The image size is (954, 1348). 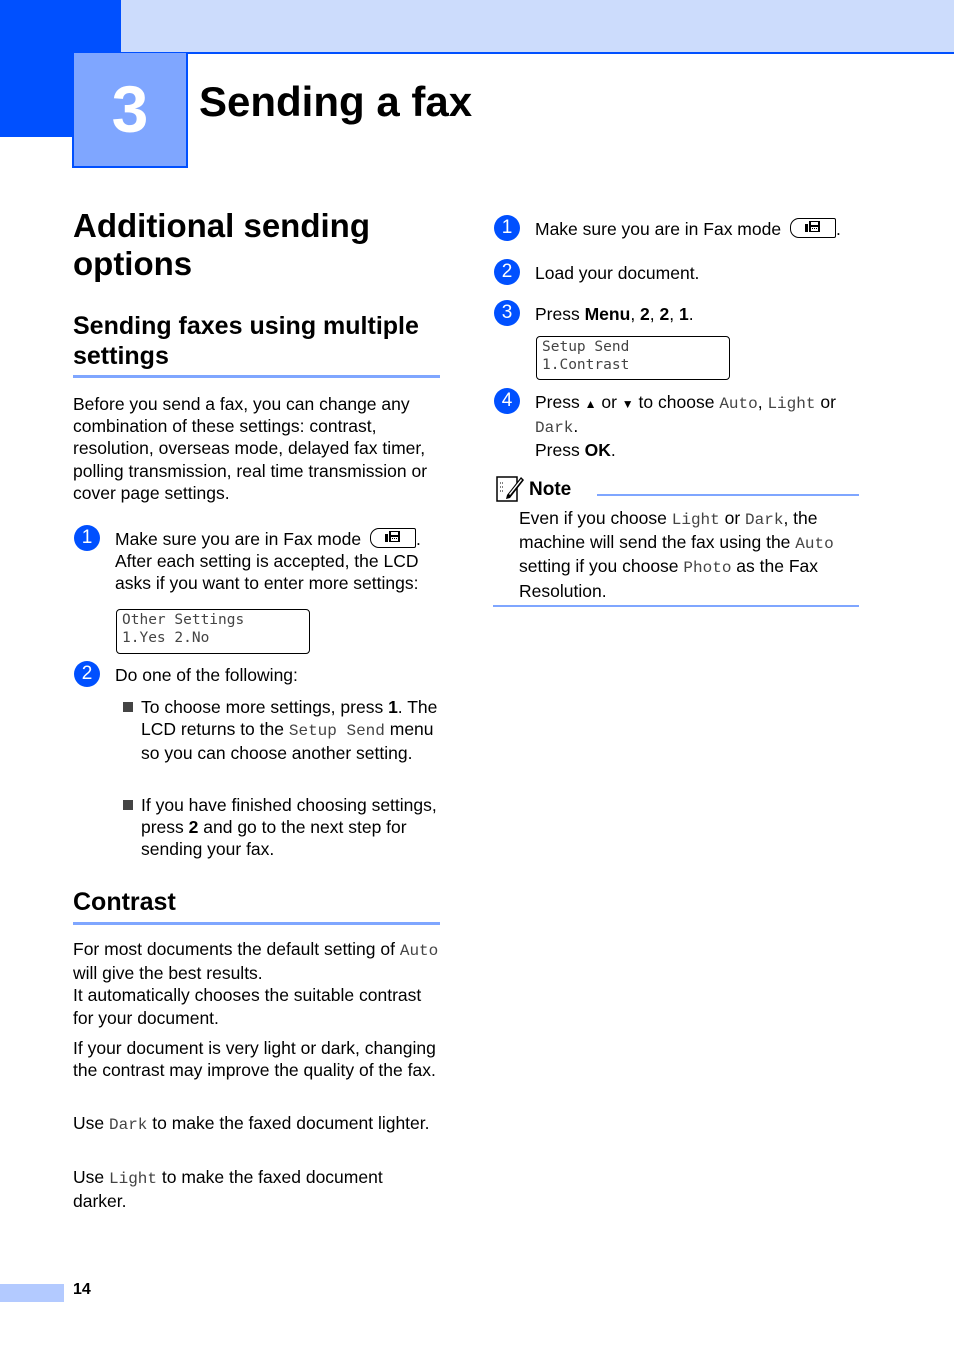 What do you see at coordinates (82, 1289) in the screenshot?
I see `page-number: 14` at bounding box center [82, 1289].